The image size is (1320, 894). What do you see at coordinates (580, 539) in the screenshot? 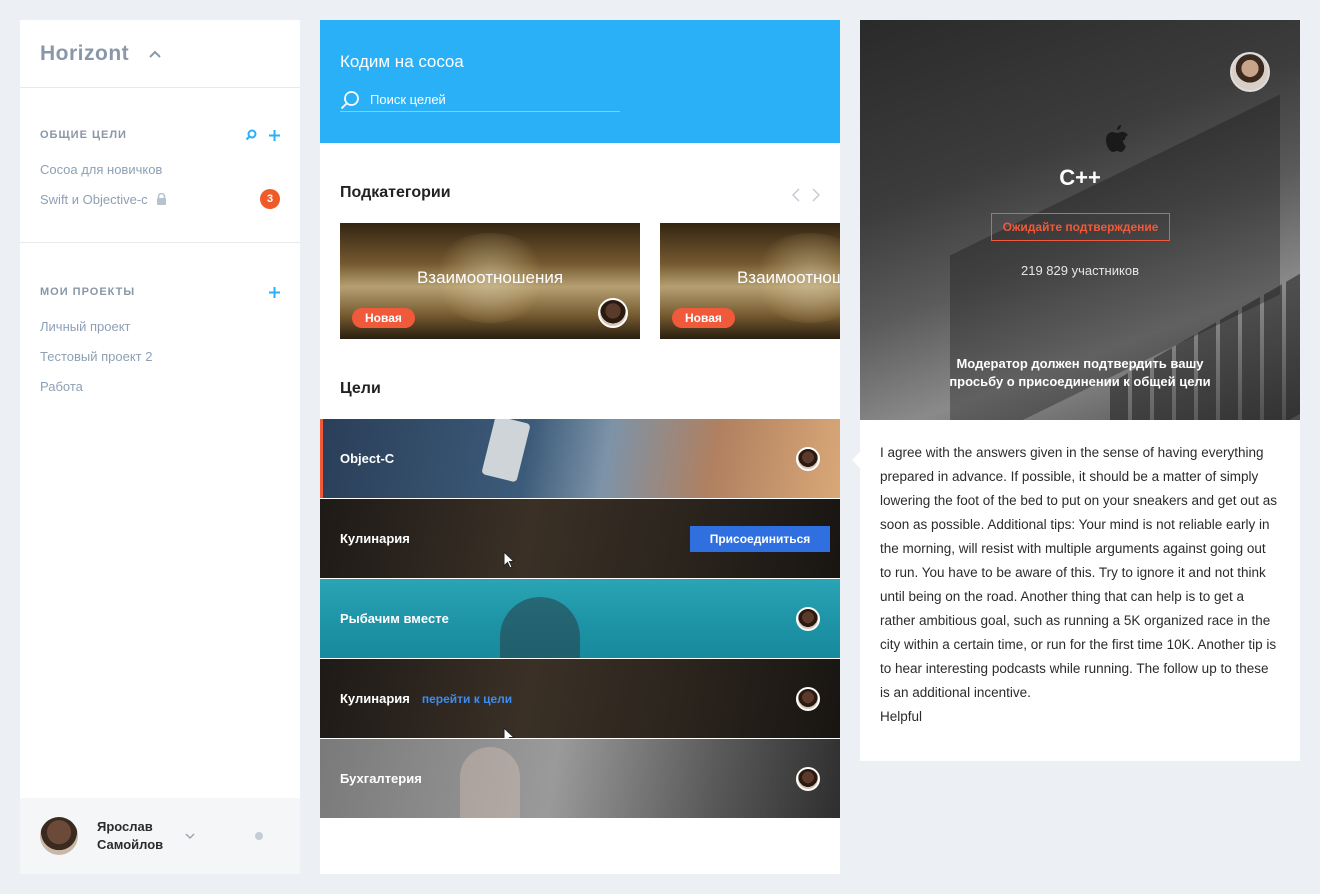
I see `goal-row: Кулинария Присоединиться` at bounding box center [580, 539].